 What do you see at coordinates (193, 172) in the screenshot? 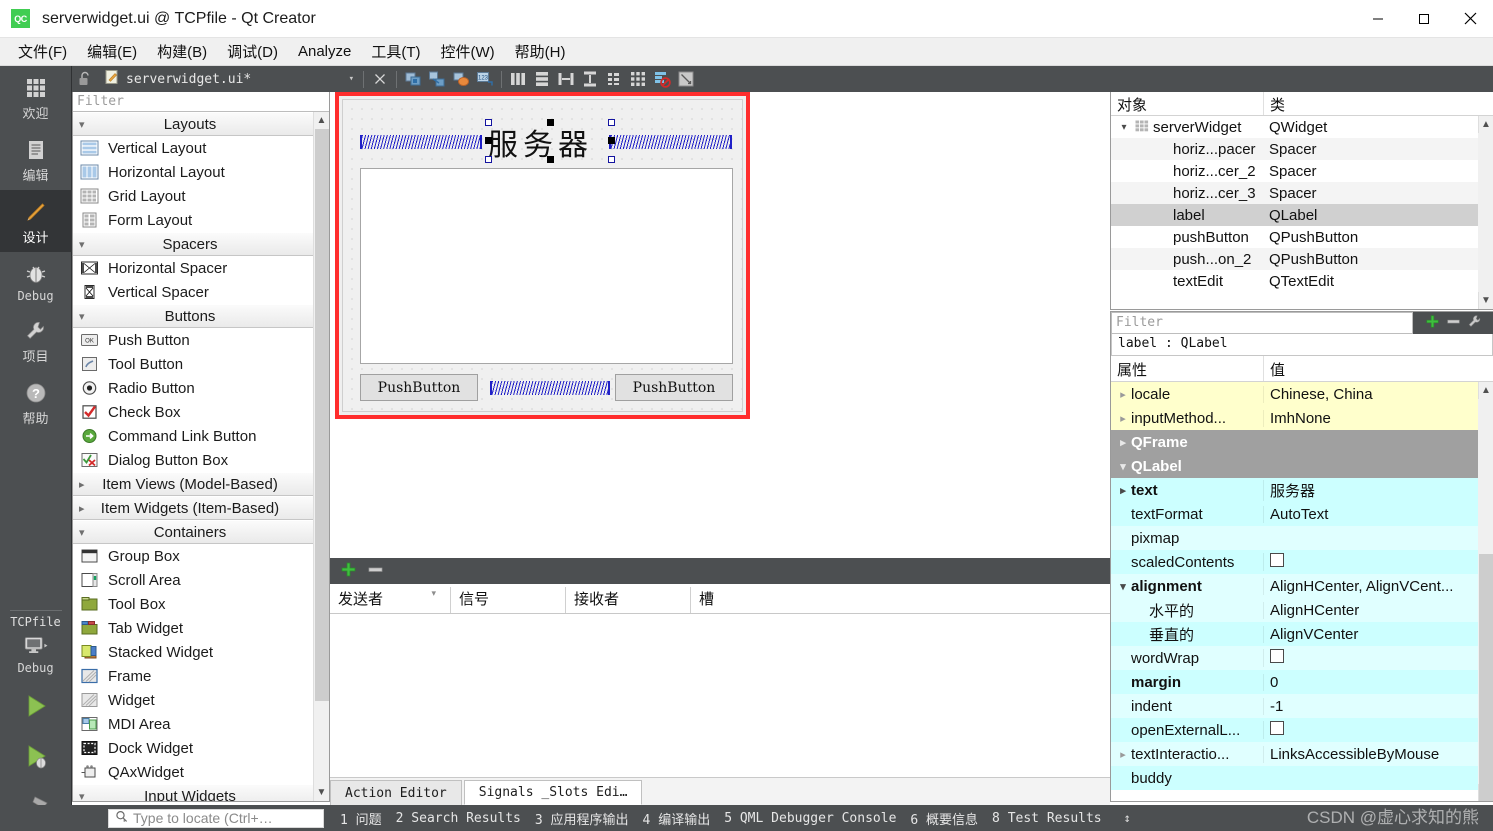
I see `widget-item-horizontal-layout: Horizontal Layout` at bounding box center [193, 172].